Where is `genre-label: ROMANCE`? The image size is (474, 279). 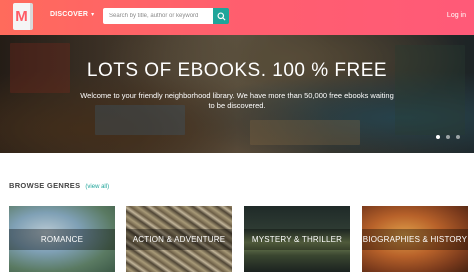
genre-label: ROMANCE is located at coordinates (62, 239).